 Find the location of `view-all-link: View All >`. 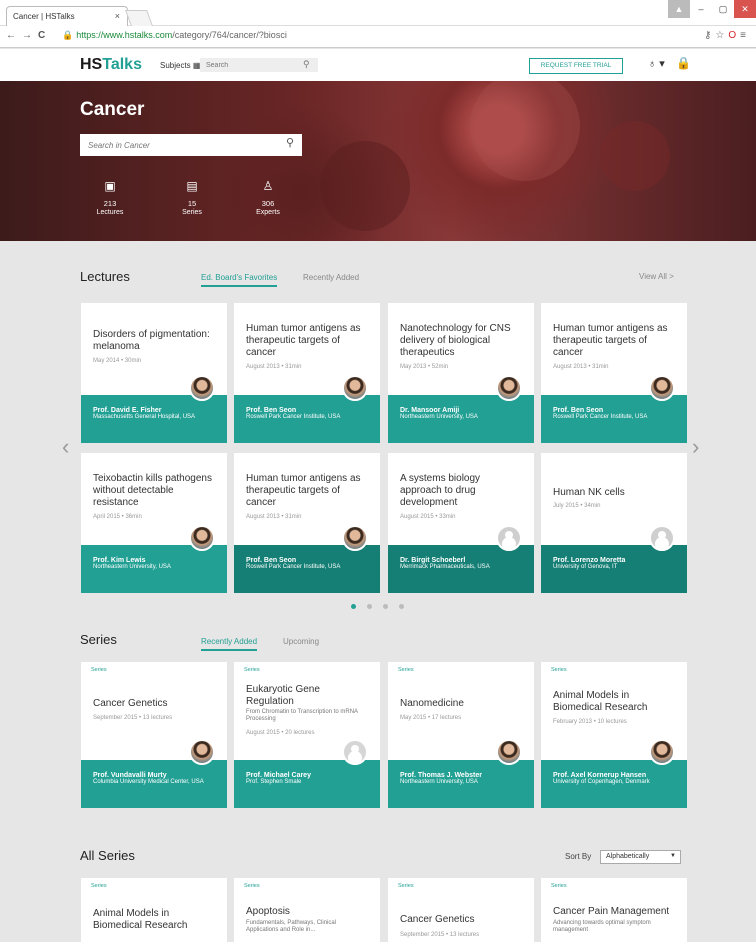

view-all-link: View All > is located at coordinates (656, 276).